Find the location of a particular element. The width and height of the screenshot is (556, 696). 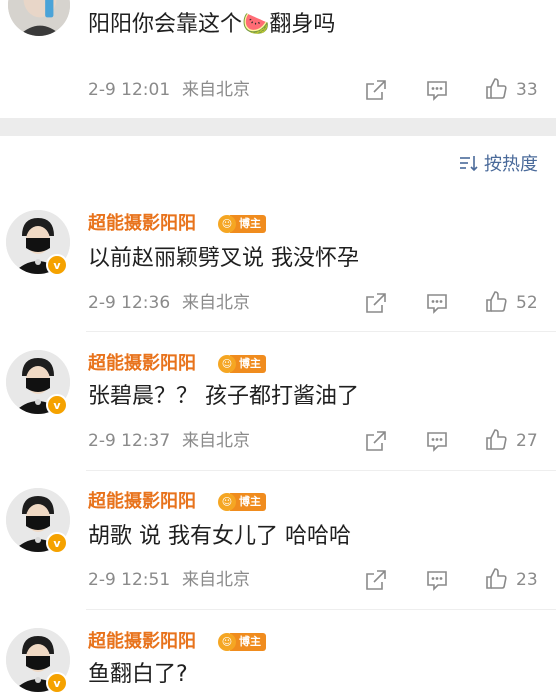

sort-icon is located at coordinates (469, 163).